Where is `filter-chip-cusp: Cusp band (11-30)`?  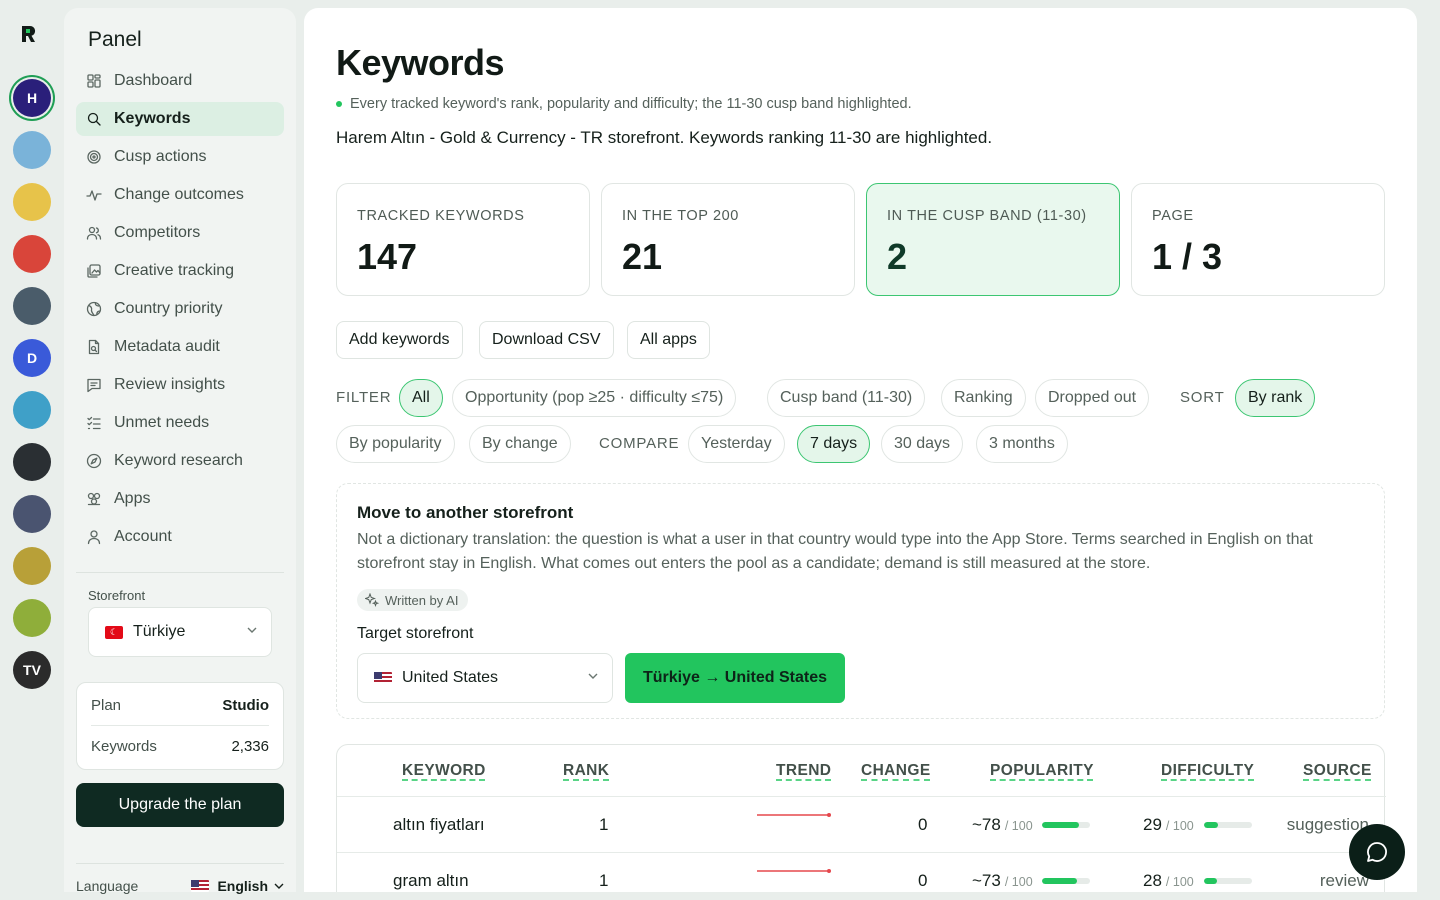 filter-chip-cusp: Cusp band (11-30) is located at coordinates (846, 398).